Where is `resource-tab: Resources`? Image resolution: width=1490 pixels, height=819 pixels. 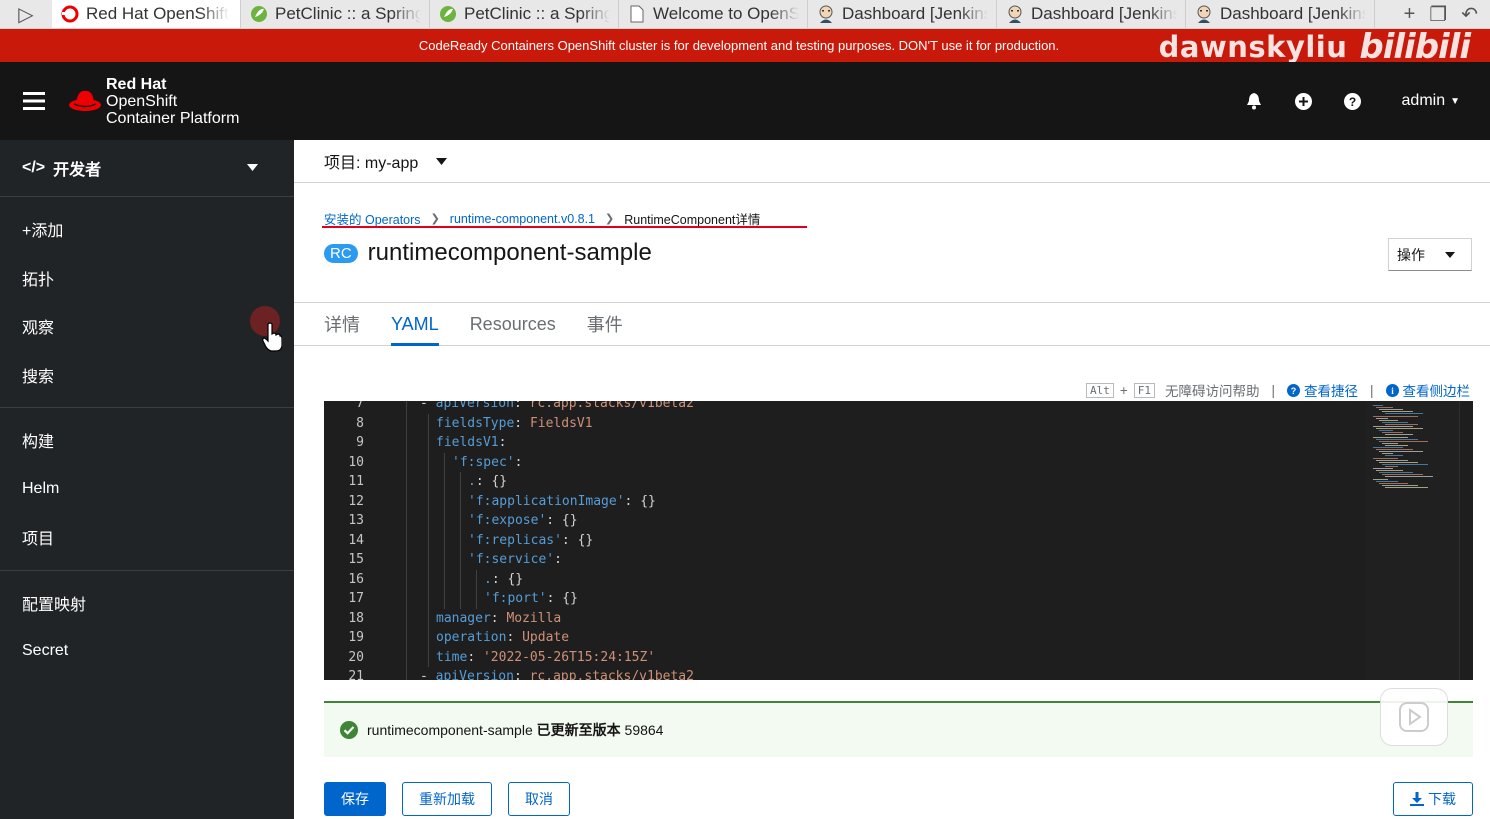 resource-tab: Resources is located at coordinates (513, 324).